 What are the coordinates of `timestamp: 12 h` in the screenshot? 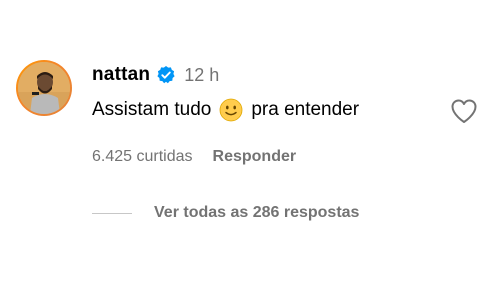 It's located at (202, 74).